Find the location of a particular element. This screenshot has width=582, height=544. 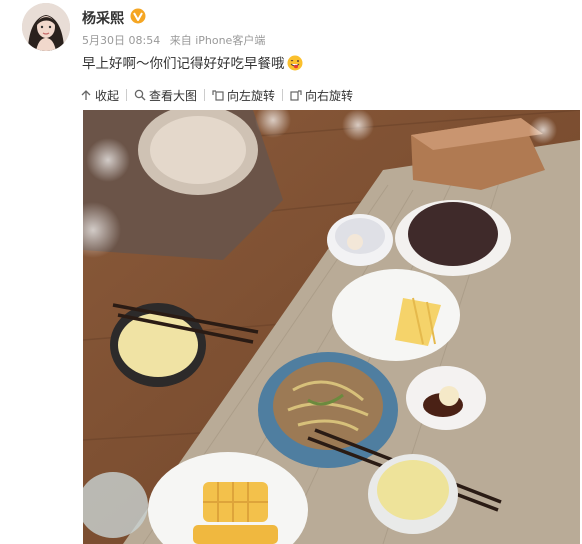

view-large-button: 查看大图 is located at coordinates (165, 95).